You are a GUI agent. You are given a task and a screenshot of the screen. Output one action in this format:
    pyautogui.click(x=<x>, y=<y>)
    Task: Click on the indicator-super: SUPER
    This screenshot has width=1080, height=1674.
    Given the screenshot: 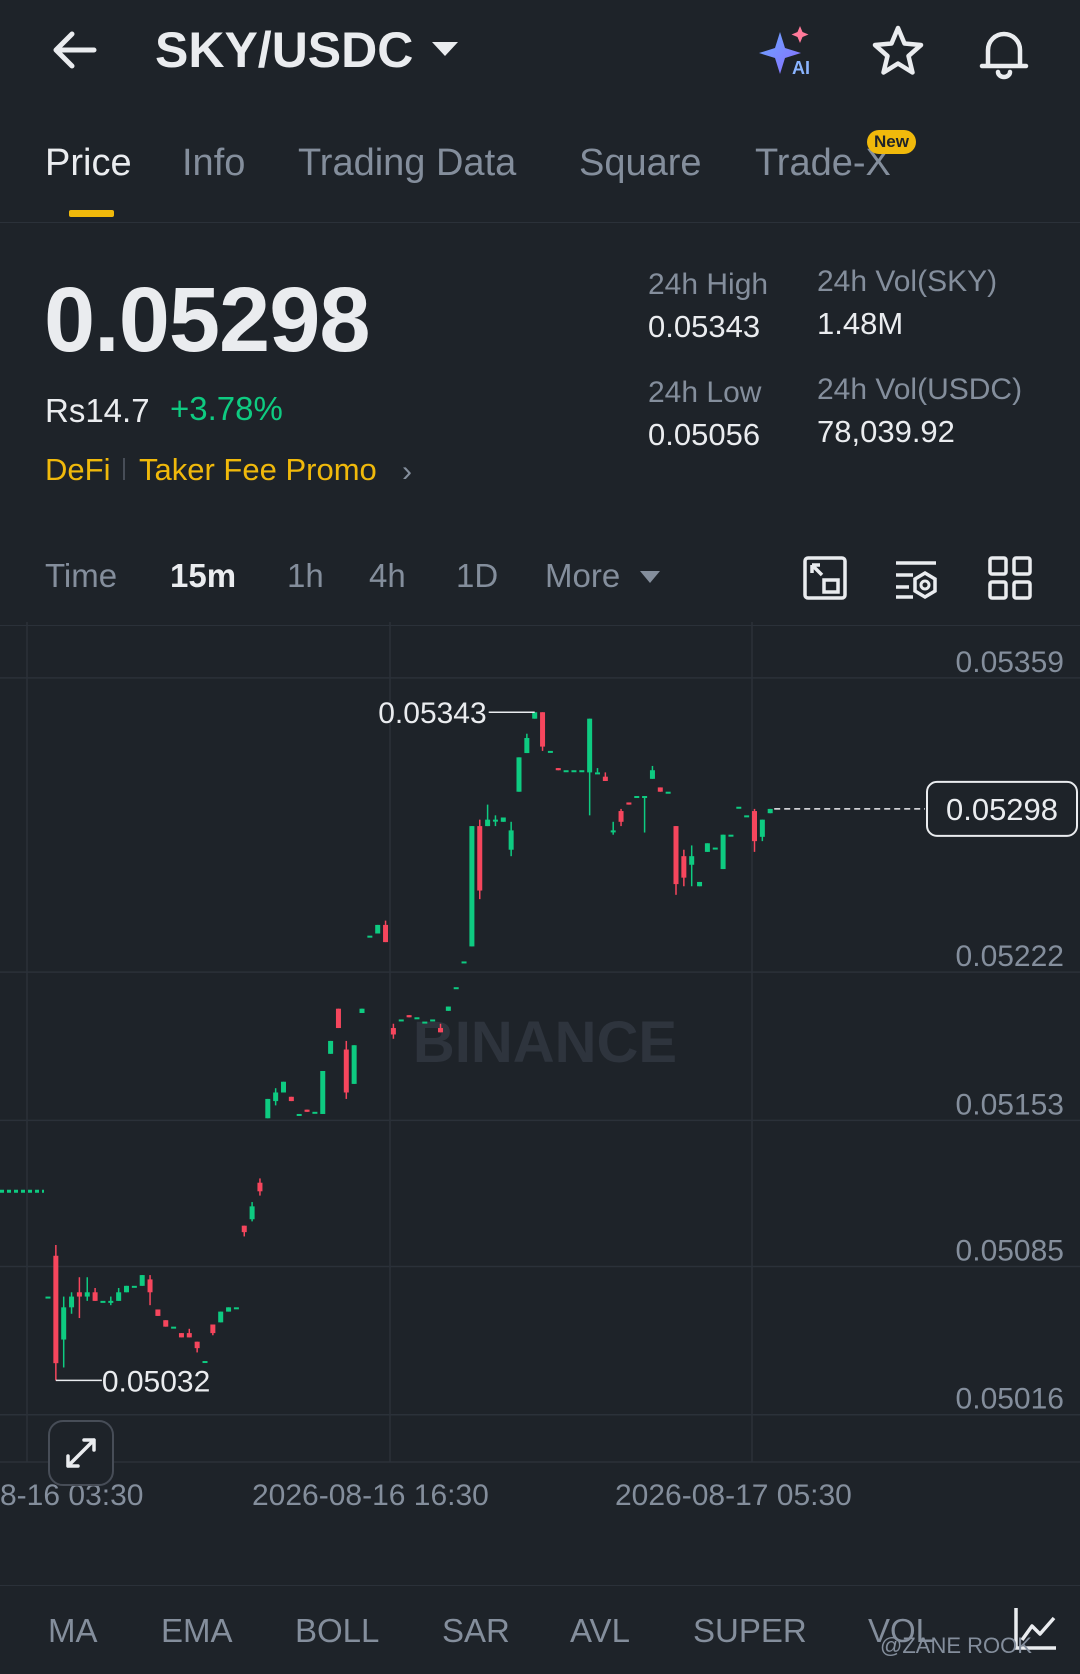 What is the action you would take?
    pyautogui.click(x=750, y=1631)
    